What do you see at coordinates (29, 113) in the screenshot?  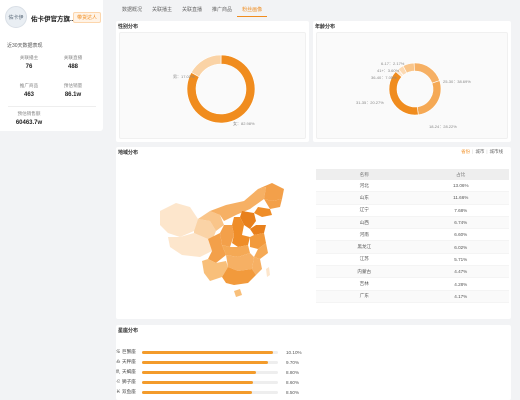 I see `stat-label: 预估销售额` at bounding box center [29, 113].